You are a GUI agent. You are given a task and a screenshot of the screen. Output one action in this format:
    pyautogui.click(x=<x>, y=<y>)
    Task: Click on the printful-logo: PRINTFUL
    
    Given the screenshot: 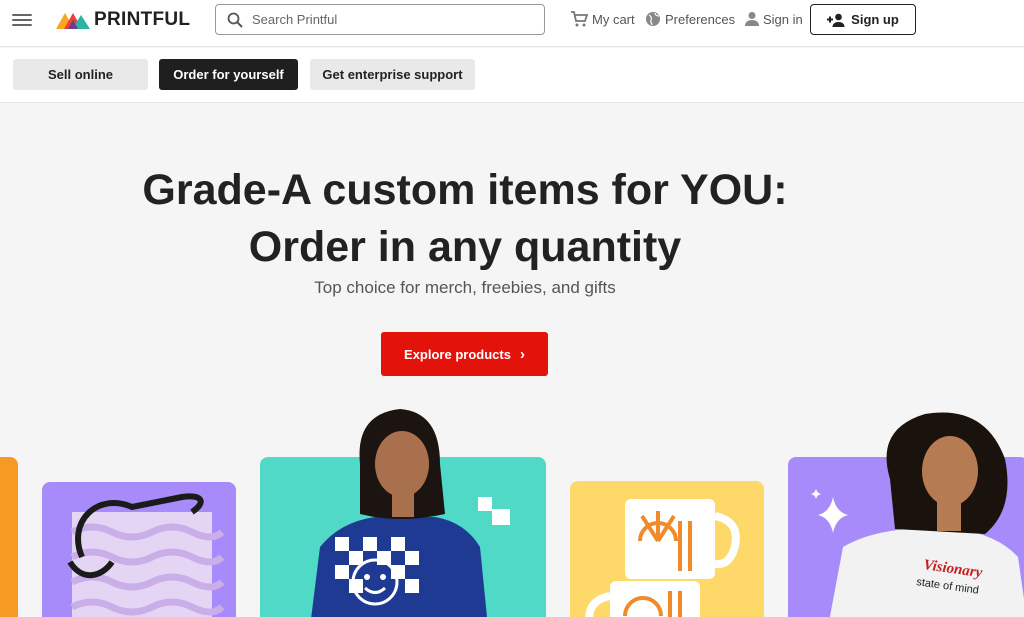 What is the action you would take?
    pyautogui.click(x=123, y=20)
    